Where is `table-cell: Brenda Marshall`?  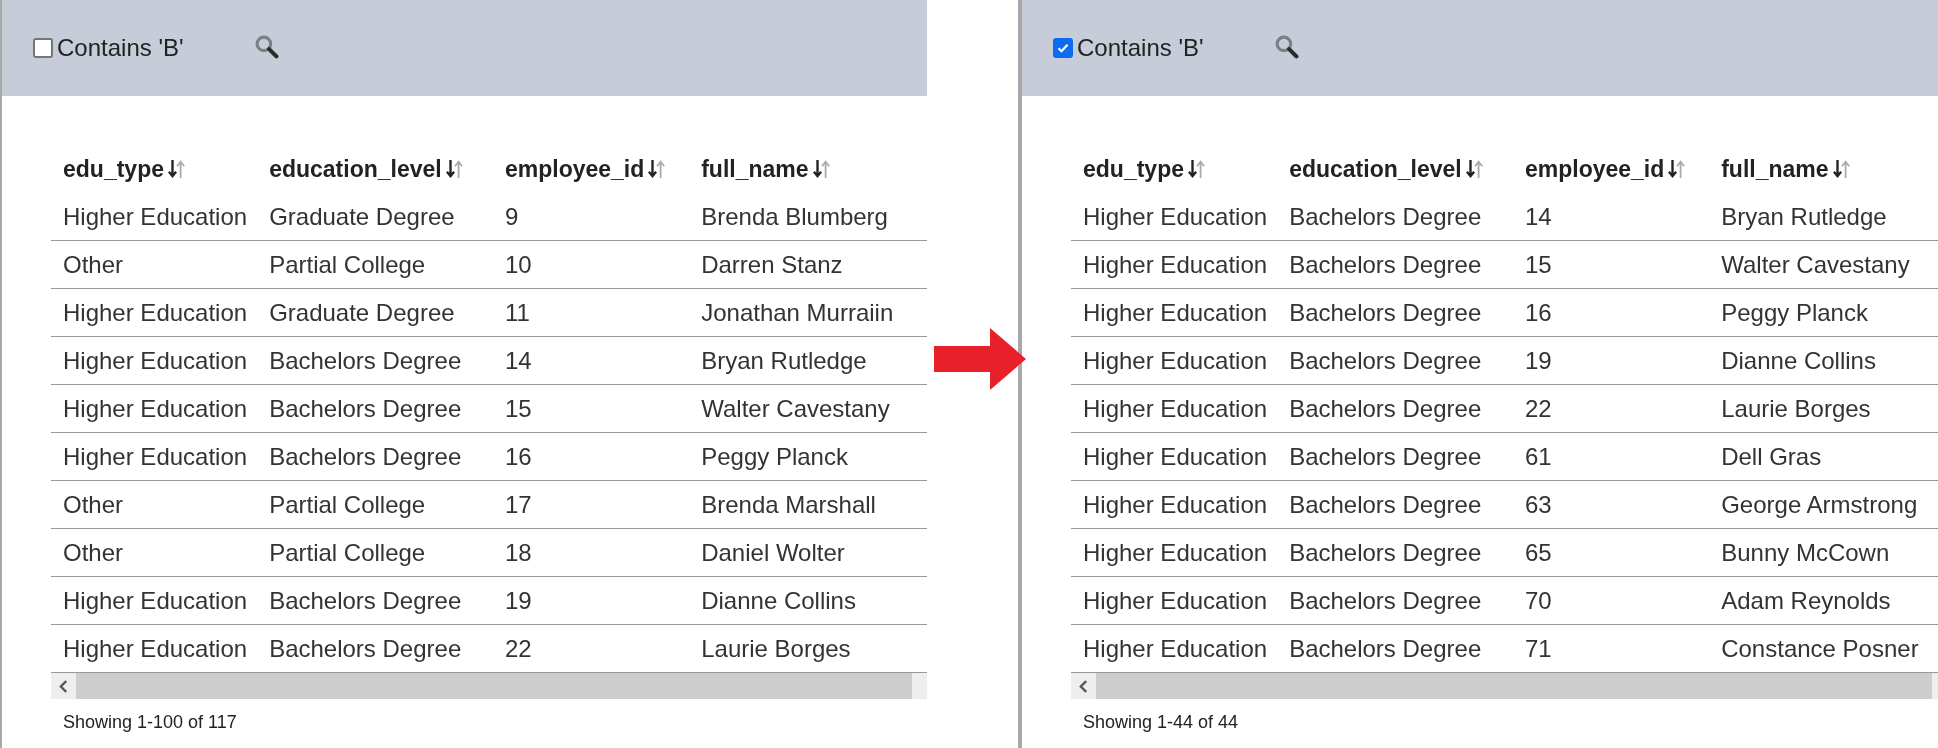
table-cell: Brenda Marshall is located at coordinates (788, 504).